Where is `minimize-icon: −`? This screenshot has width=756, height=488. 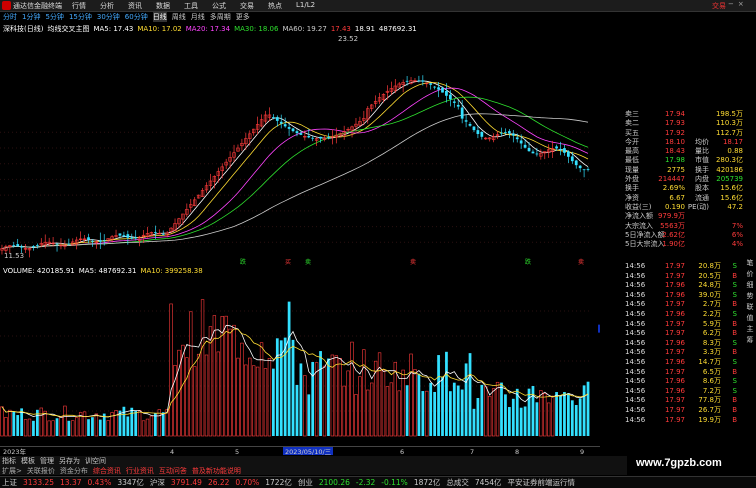 minimize-icon: − is located at coordinates (731, 4).